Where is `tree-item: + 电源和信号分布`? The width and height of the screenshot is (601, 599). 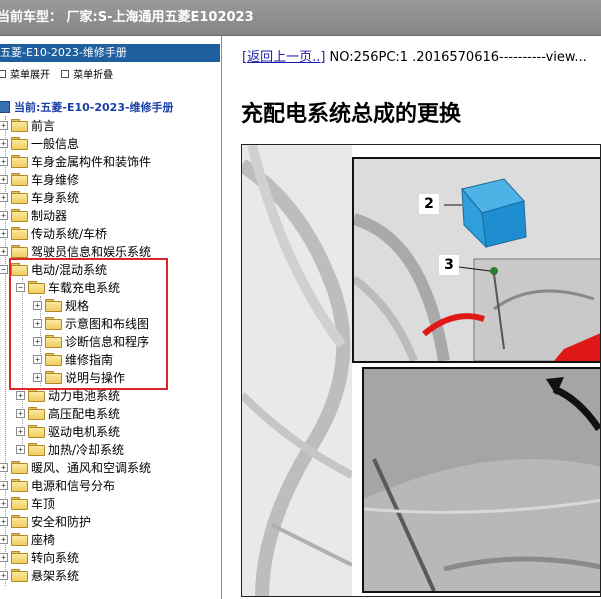
tree-item: + 电源和信号分布 is located at coordinates (57, 485).